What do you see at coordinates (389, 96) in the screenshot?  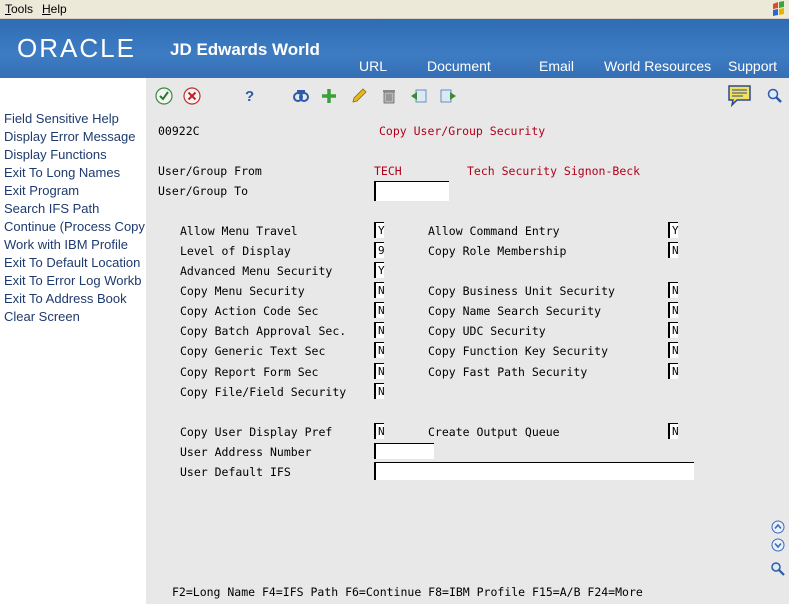 I see `delete-trash-icon` at bounding box center [389, 96].